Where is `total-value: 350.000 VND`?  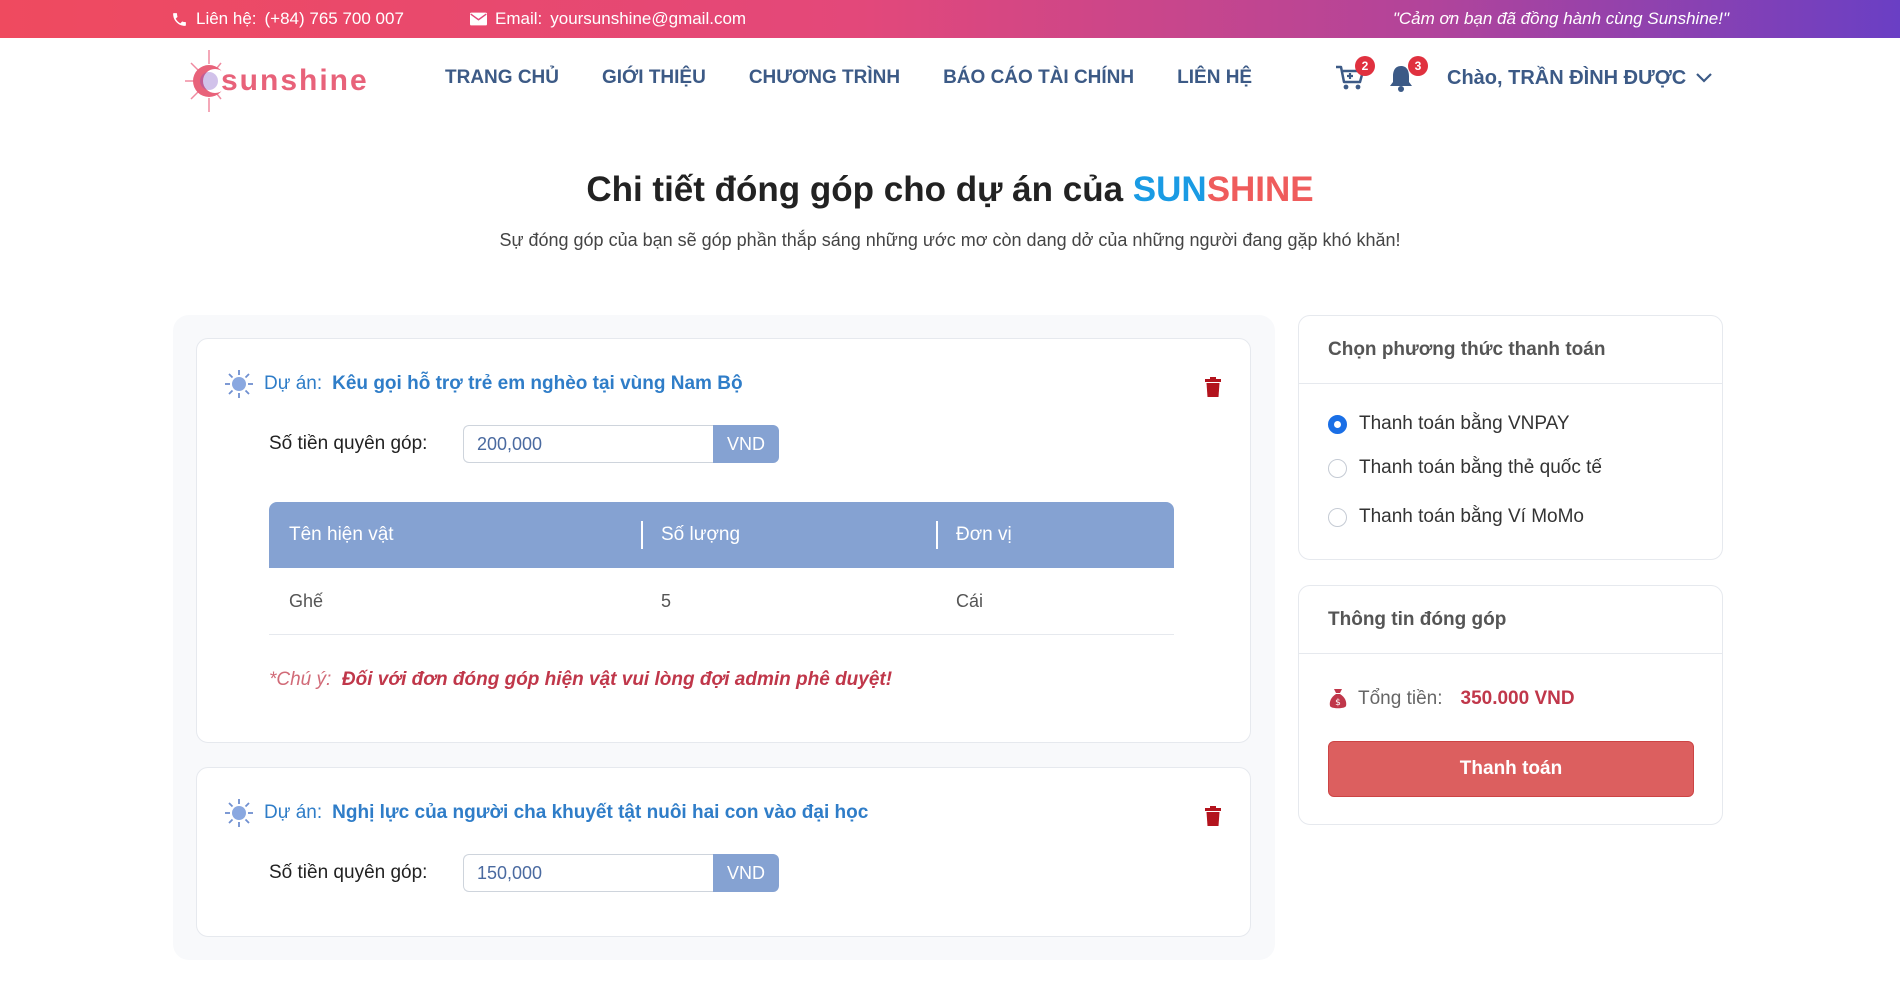 total-value: 350.000 VND is located at coordinates (1517, 698).